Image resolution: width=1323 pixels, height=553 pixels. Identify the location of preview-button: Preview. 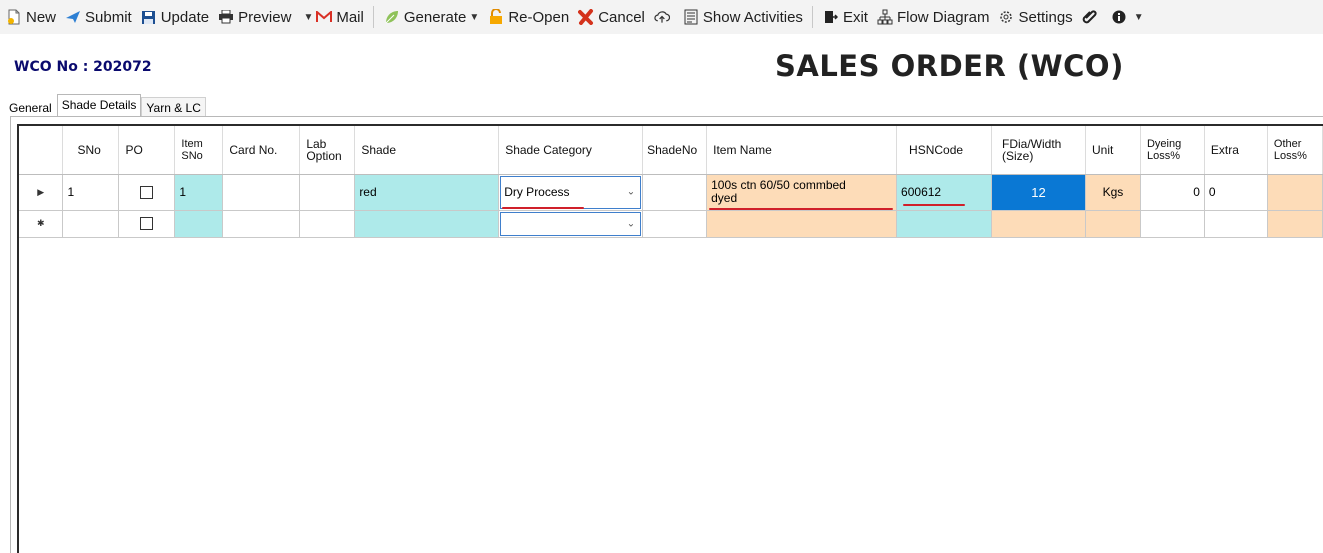
(254, 17).